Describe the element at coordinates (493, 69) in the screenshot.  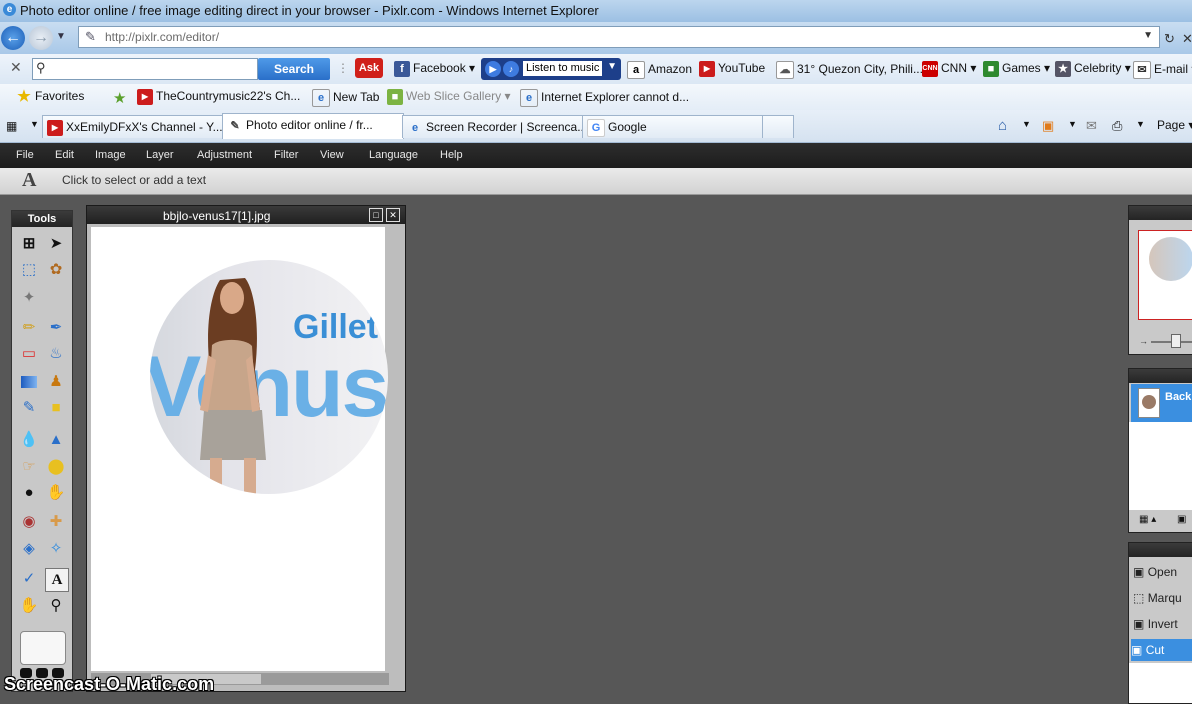
I see `play-icon: ▶` at that location.